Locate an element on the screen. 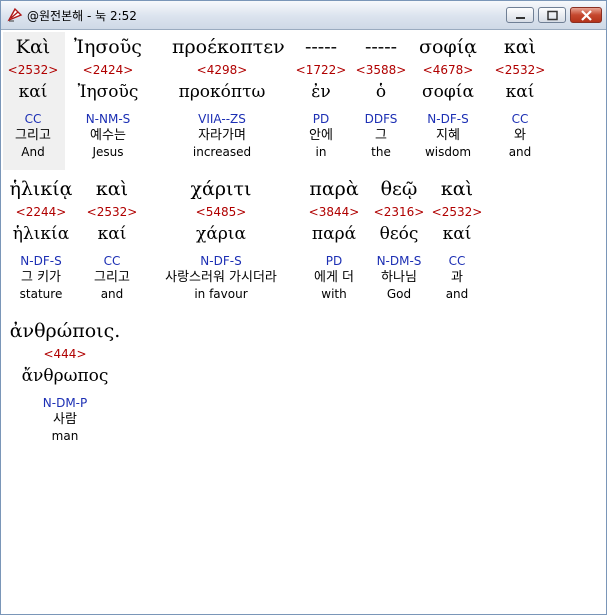 The width and height of the screenshot is (607, 615). close-button is located at coordinates (586, 15).